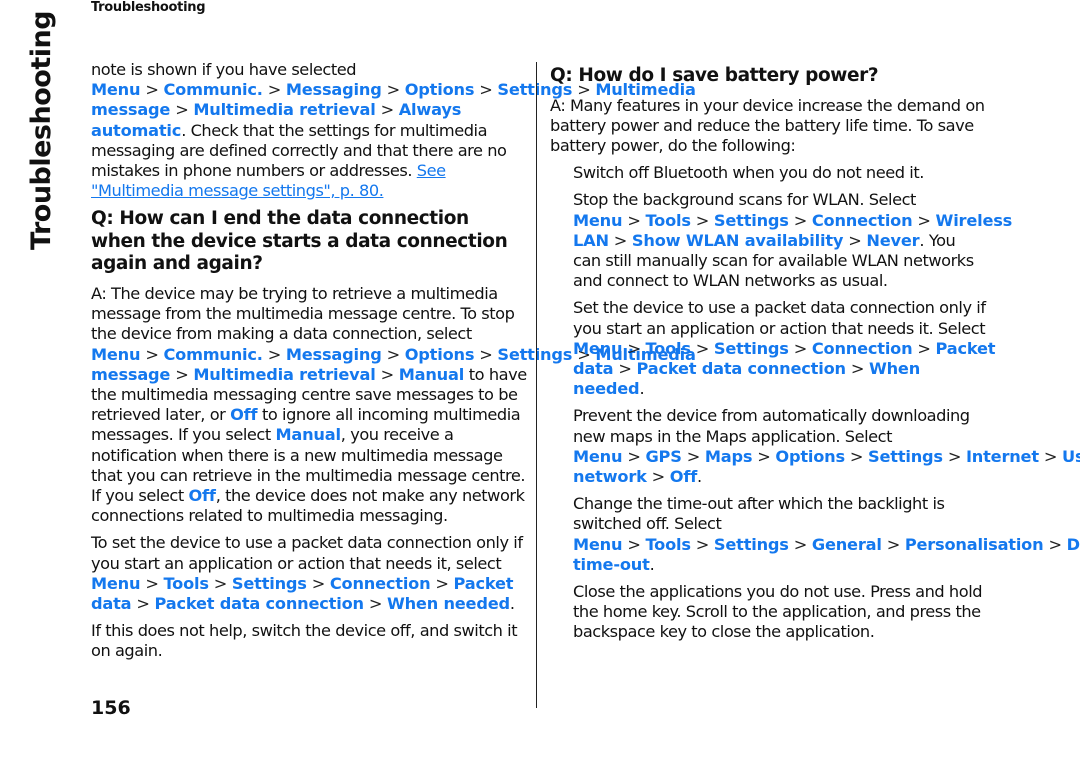 The image size is (1080, 779). Describe the element at coordinates (738, 240) in the screenshot. I see `menu-item-link: Show WLAN availability` at that location.